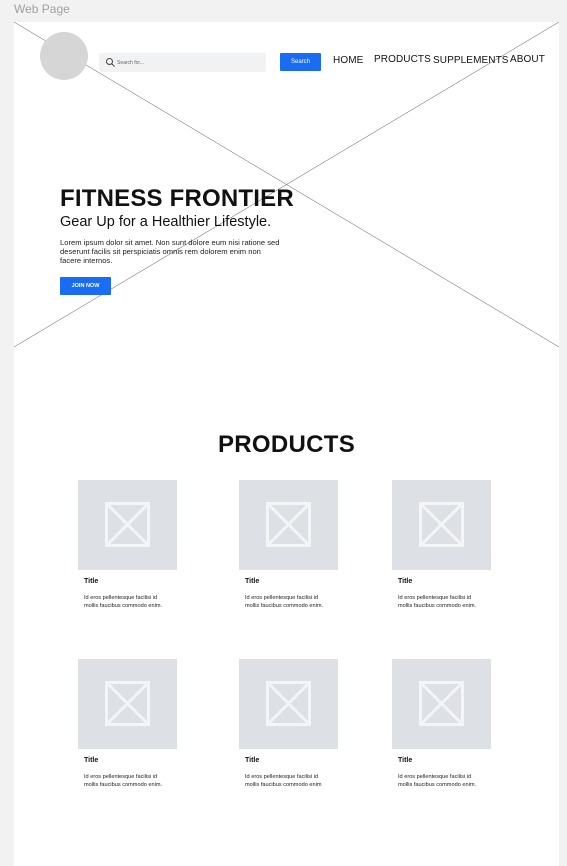  Describe the element at coordinates (64, 56) in the screenshot. I see `logo-placeholder` at that location.